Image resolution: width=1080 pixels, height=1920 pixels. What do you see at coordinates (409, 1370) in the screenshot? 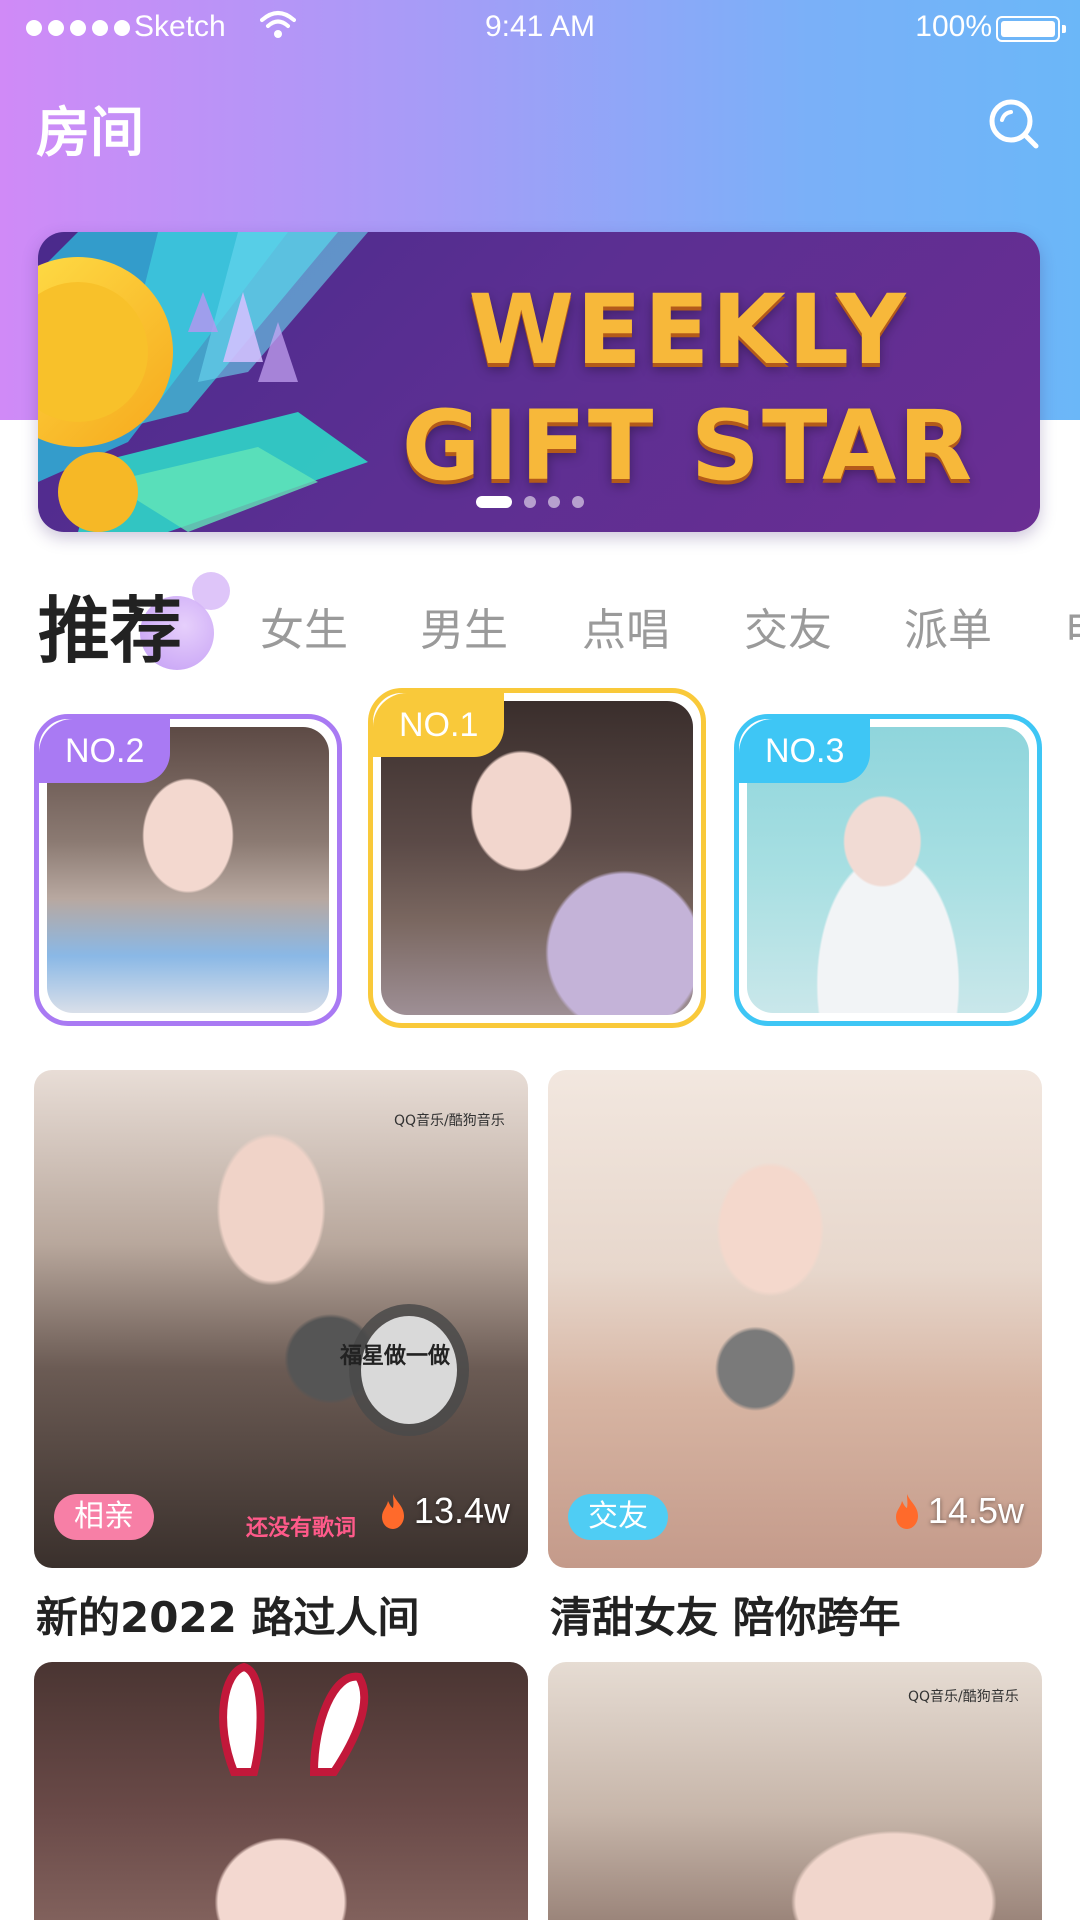
I see `microphone-icon` at bounding box center [409, 1370].